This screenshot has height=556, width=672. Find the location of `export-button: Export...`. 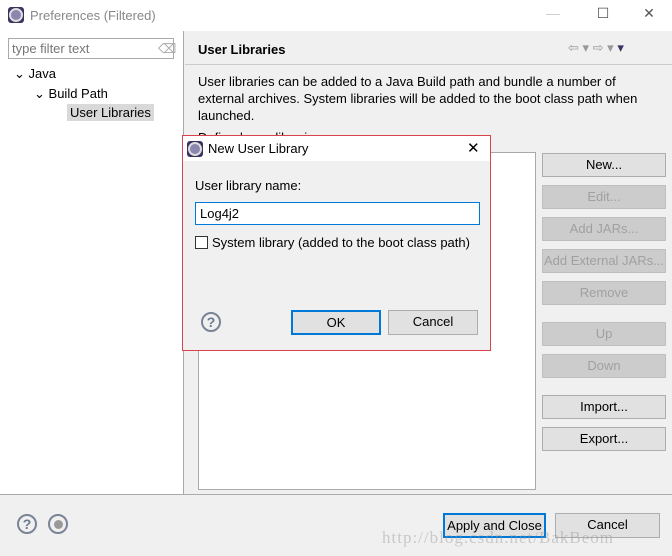

export-button: Export... is located at coordinates (604, 439).